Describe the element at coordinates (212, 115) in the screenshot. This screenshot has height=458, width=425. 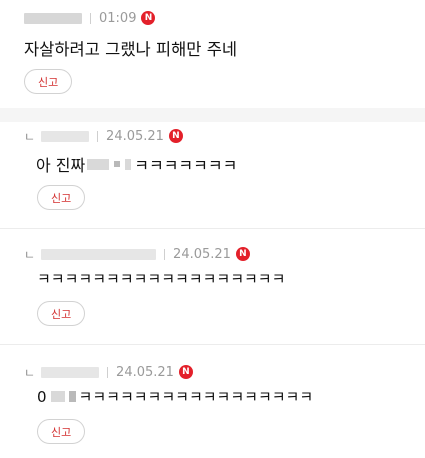
I see `section-gap` at that location.